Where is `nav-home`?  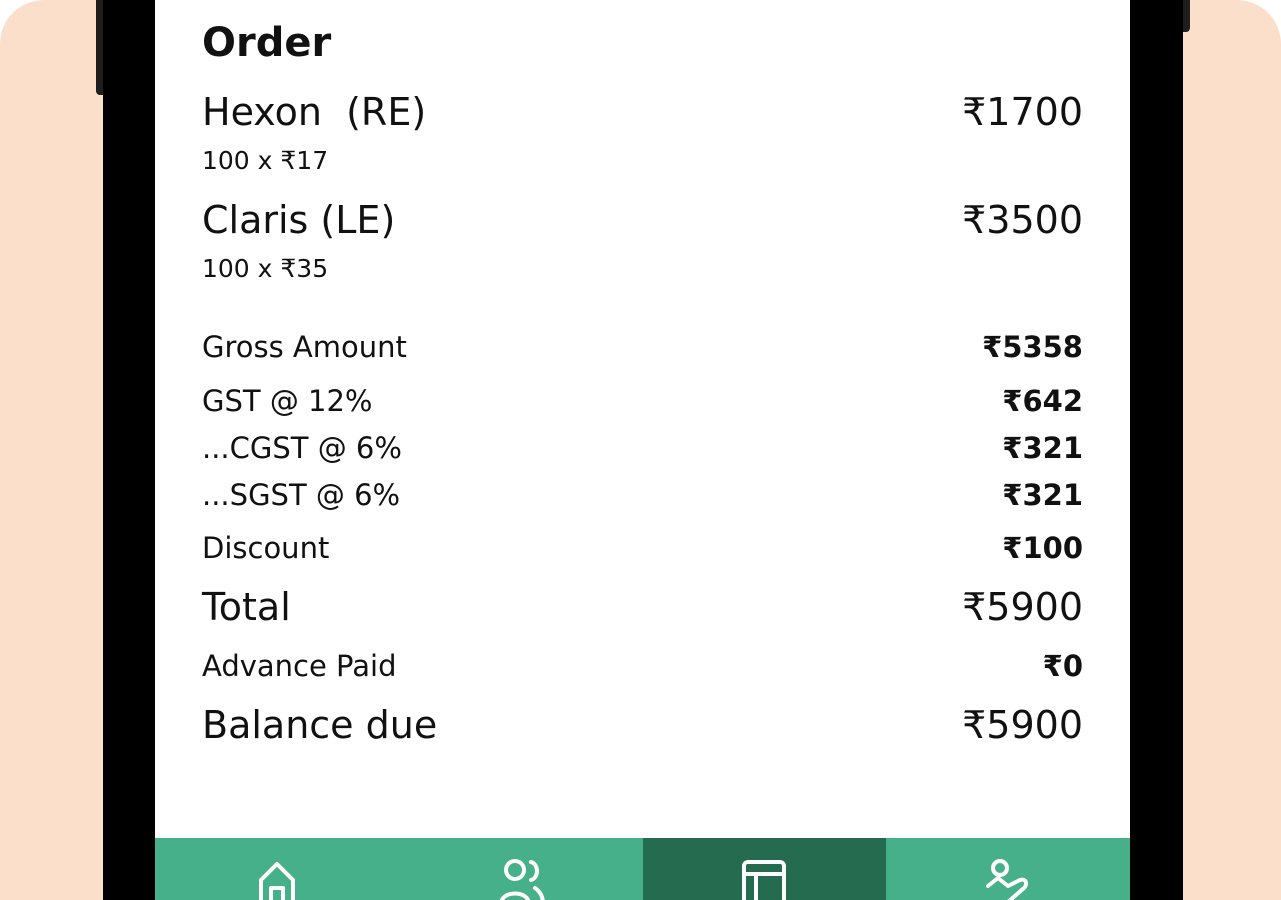 nav-home is located at coordinates (277, 869).